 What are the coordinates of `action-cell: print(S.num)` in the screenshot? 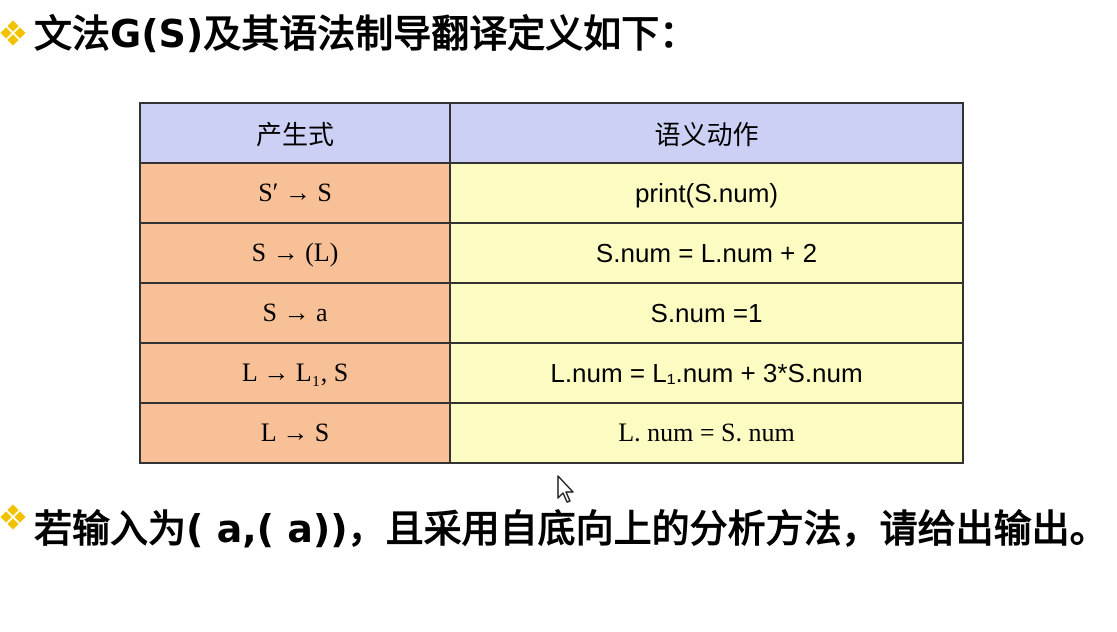 It's located at (706, 193).